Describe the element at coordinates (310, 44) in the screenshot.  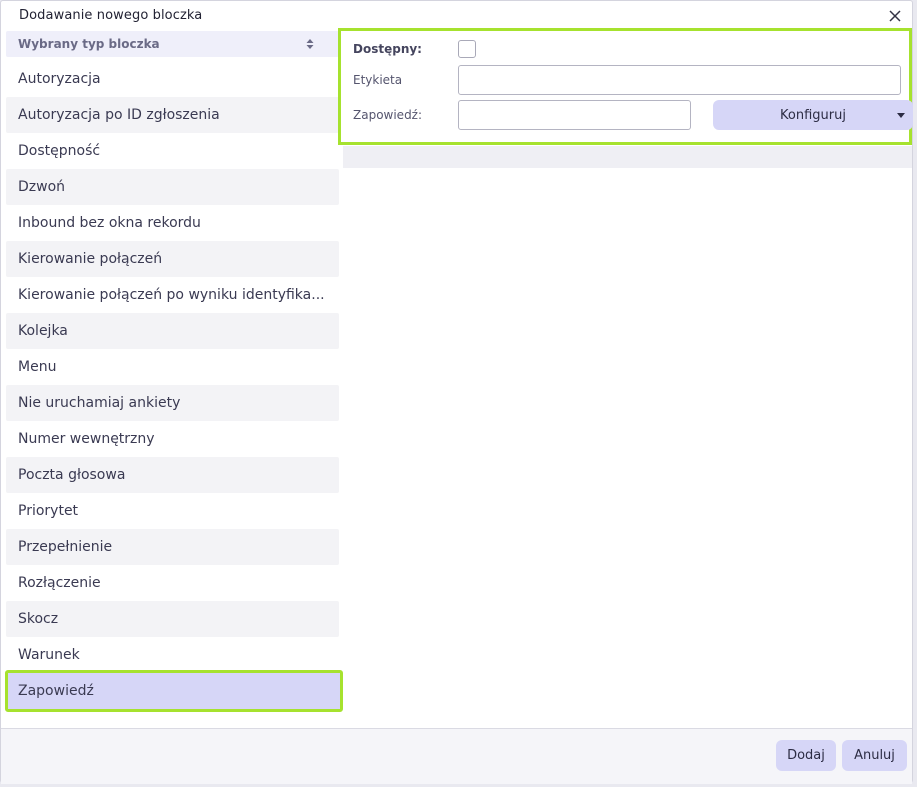
I see `sort-icon` at that location.